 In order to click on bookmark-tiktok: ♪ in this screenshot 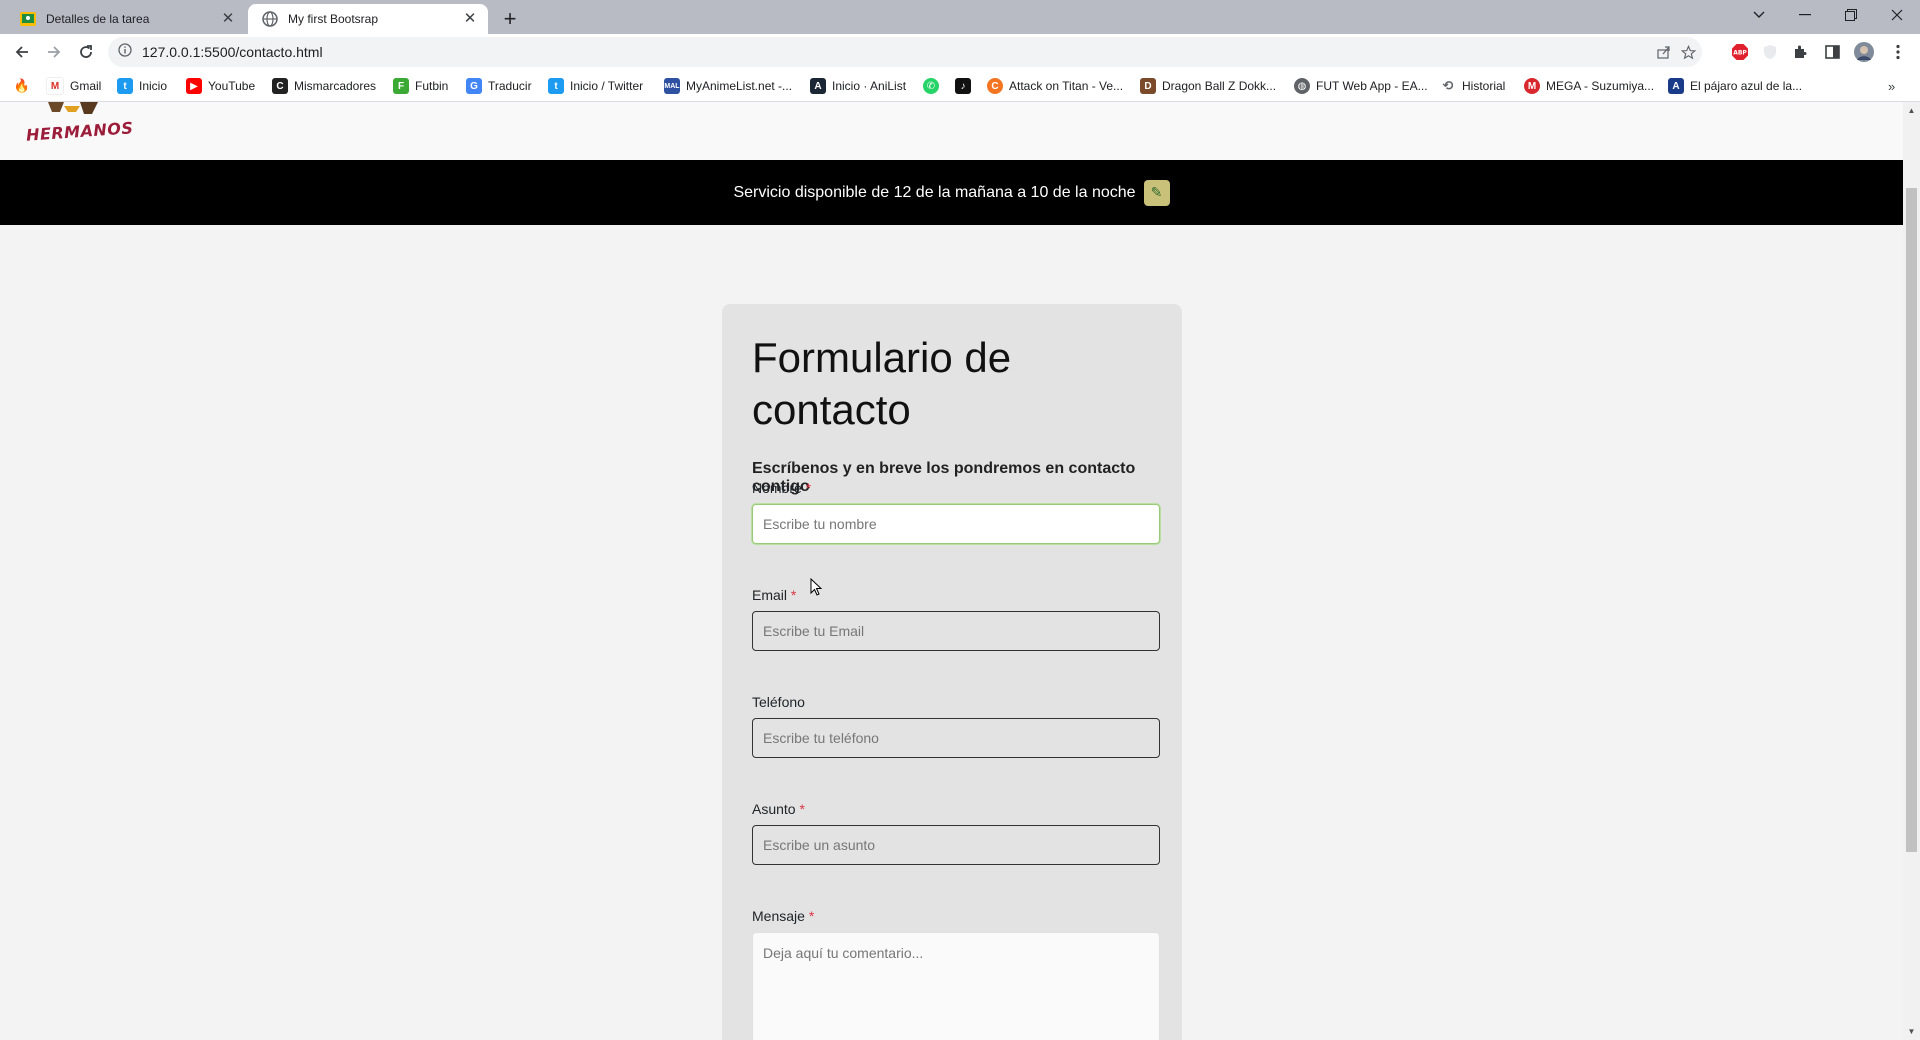, I will do `click(966, 86)`.